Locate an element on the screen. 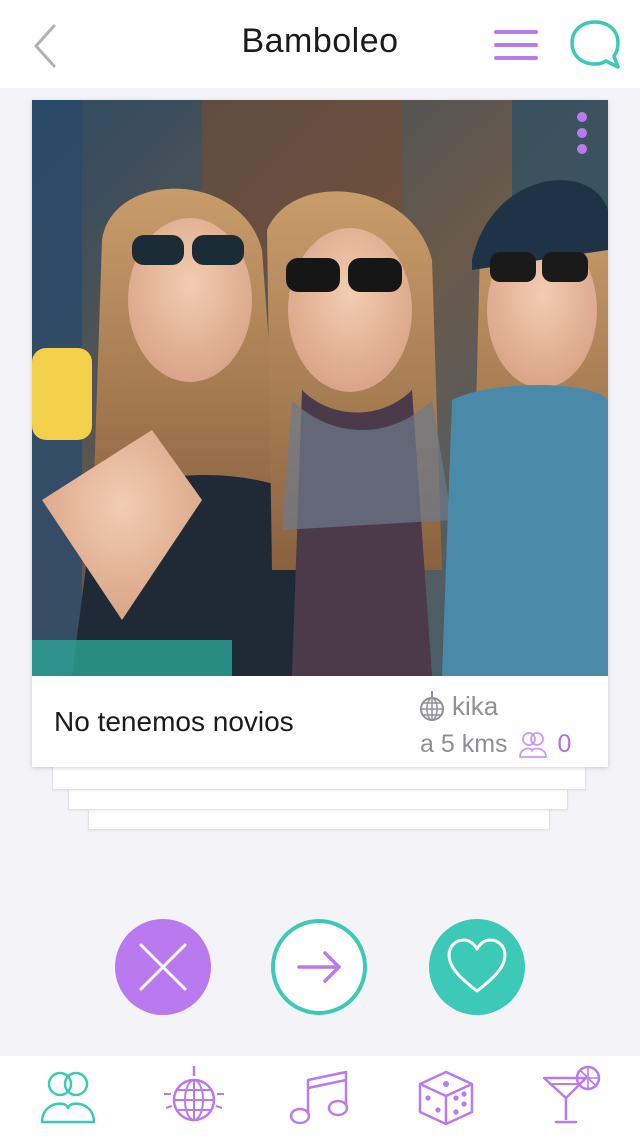  hamburger-menu-icon is located at coordinates (516, 45).